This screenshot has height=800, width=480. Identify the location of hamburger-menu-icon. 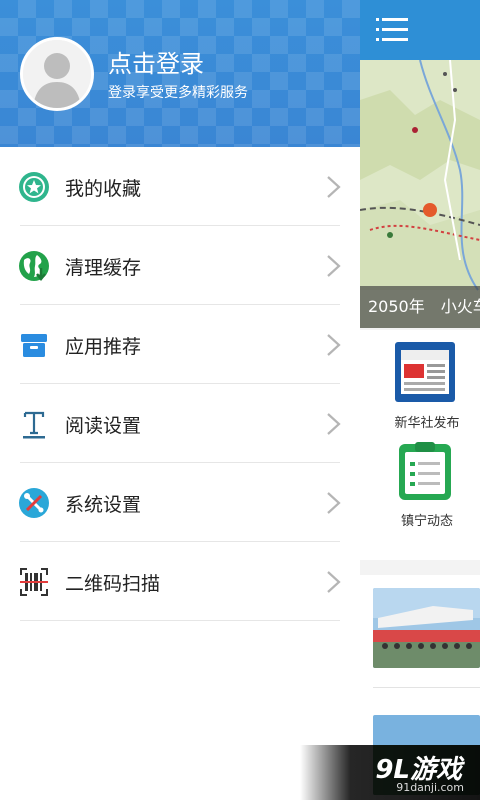
(393, 30).